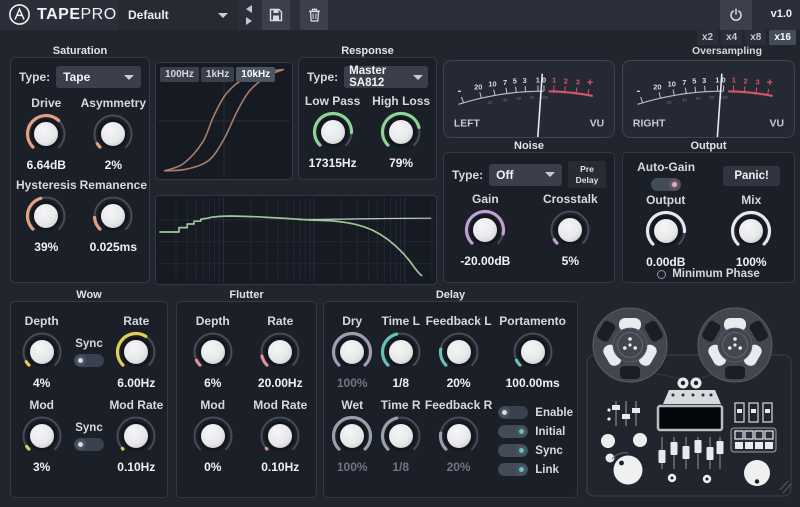 Image resolution: width=800 pixels, height=507 pixels. I want to click on reel-to-reel-illustration, so click(689, 402).